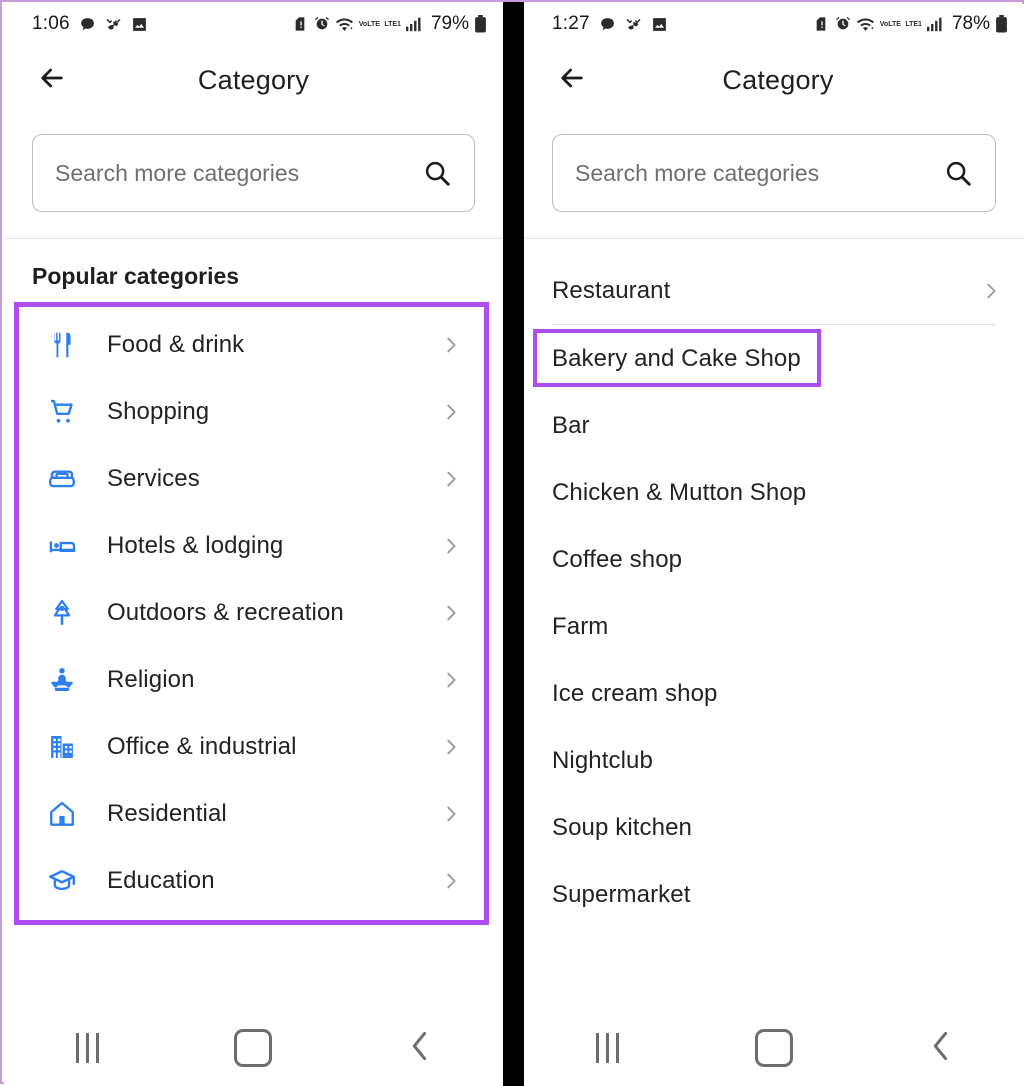 This screenshot has width=1024, height=1086. I want to click on subcategory-label: Bar, so click(571, 425).